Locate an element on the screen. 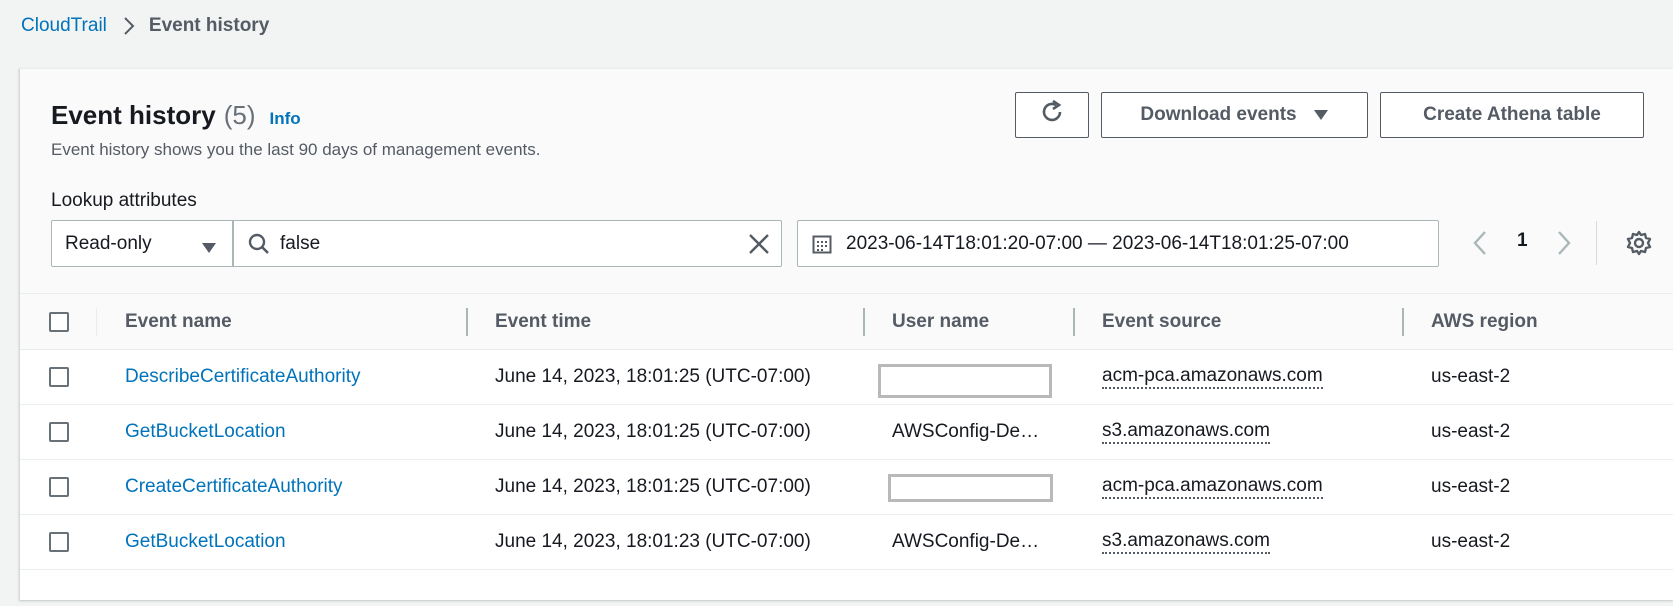 Image resolution: width=1673 pixels, height=606 pixels. search-input is located at coordinates (500, 243).